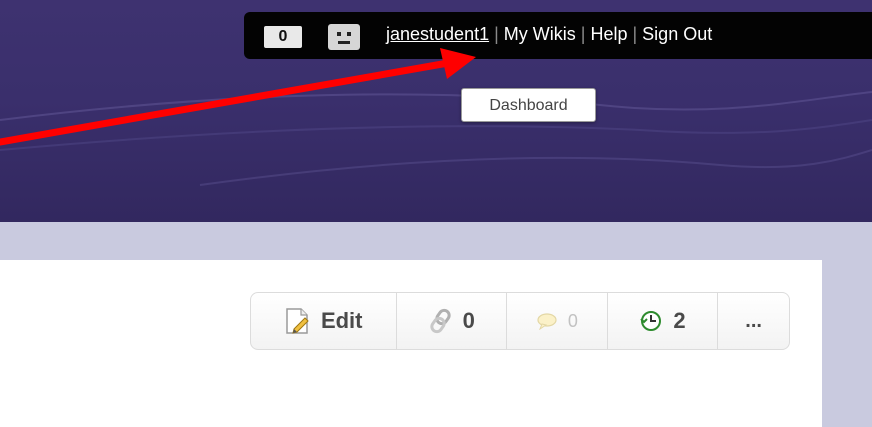 The height and width of the screenshot is (427, 872). I want to click on links-count: 0, so click(468, 320).